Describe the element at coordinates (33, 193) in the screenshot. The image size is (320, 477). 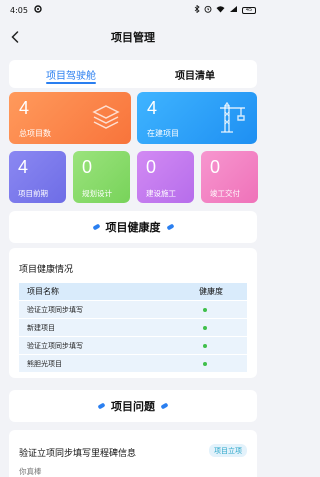
I see `stat-pre-stage-label: 项目前期` at that location.